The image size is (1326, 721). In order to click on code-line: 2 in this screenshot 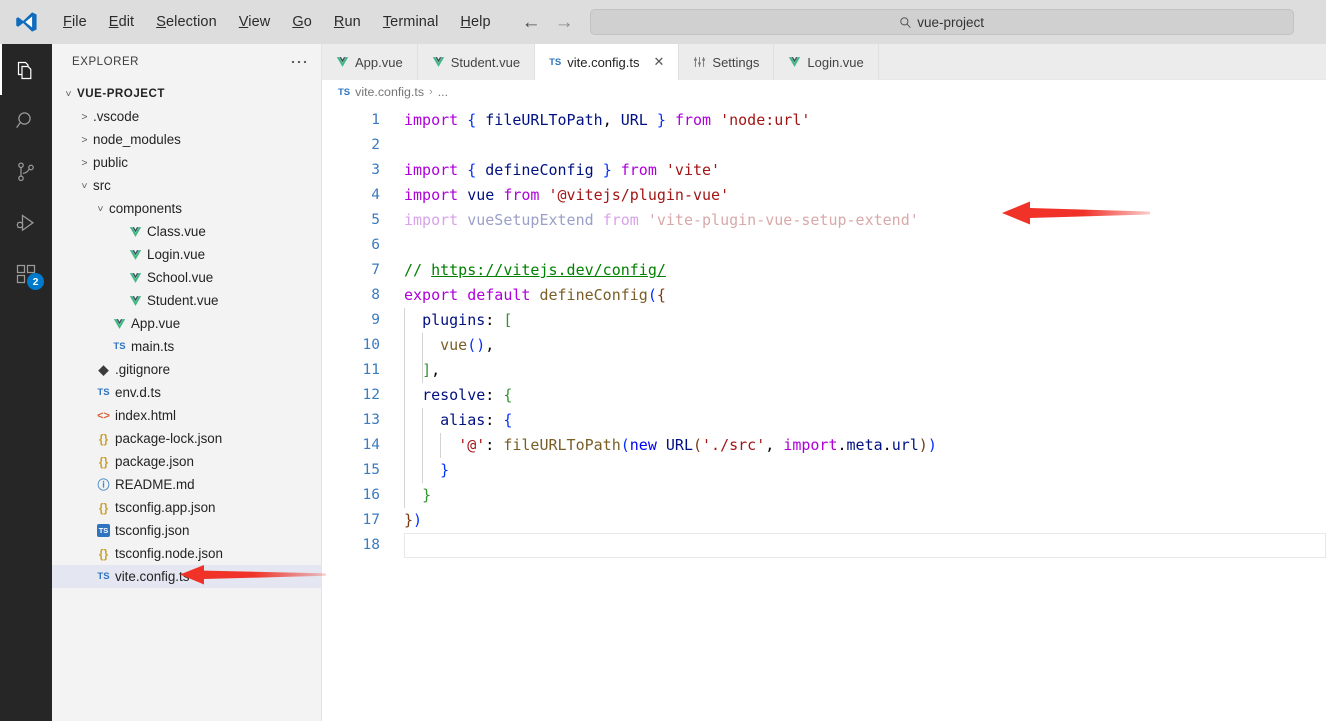, I will do `click(824, 145)`.